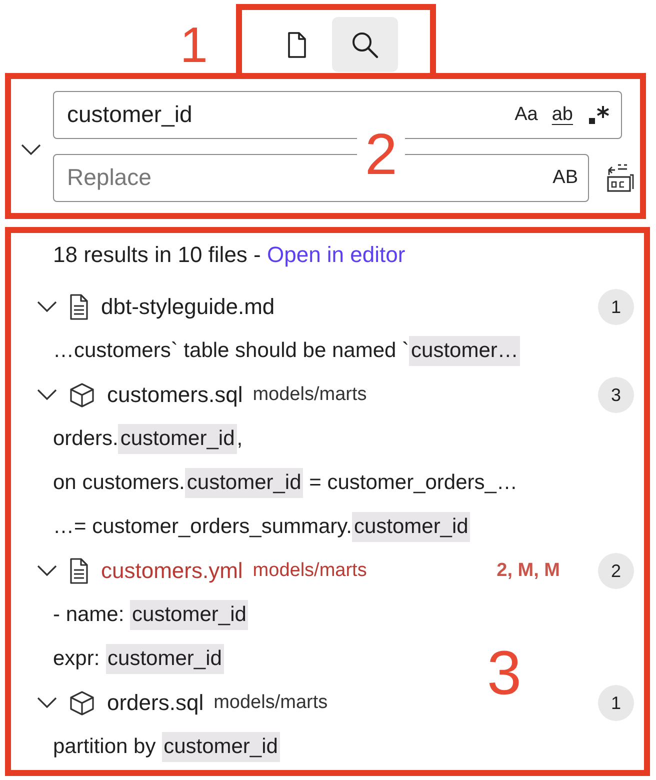  What do you see at coordinates (526, 115) in the screenshot?
I see `match-case-toggle: Aa` at bounding box center [526, 115].